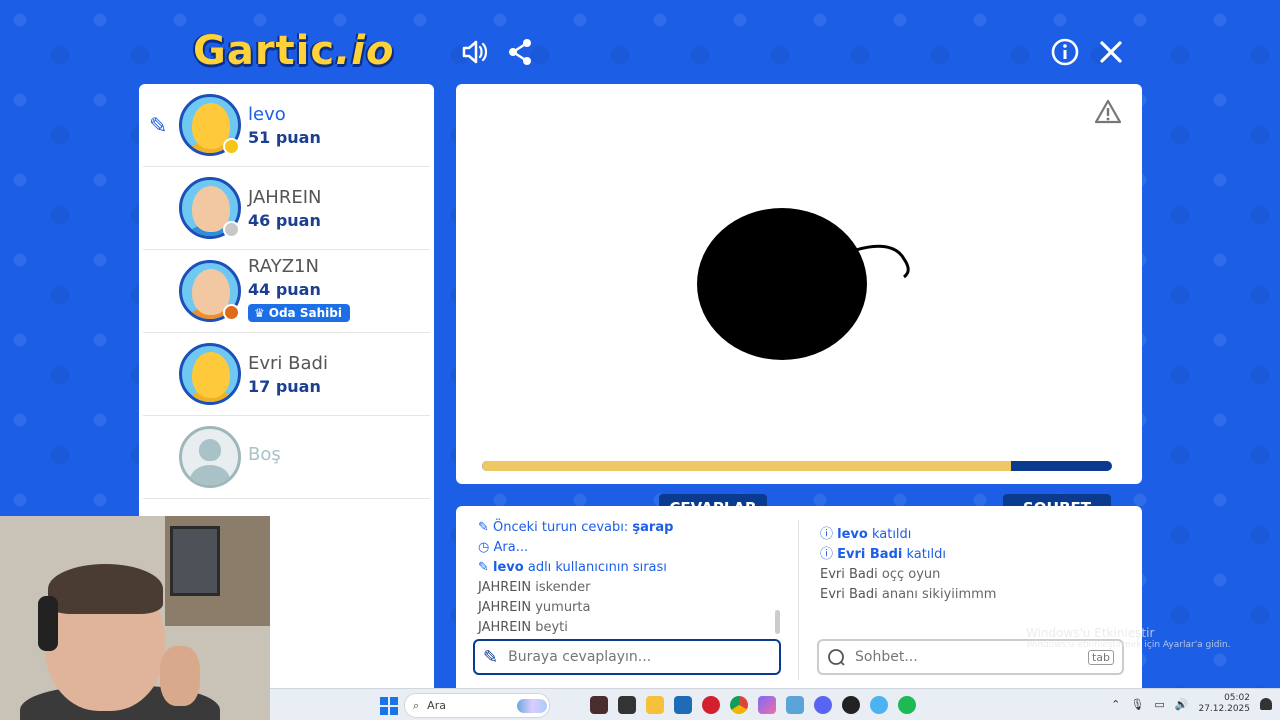 The height and width of the screenshot is (720, 1280). I want to click on message-row: JAHREIN beyti, so click(523, 627).